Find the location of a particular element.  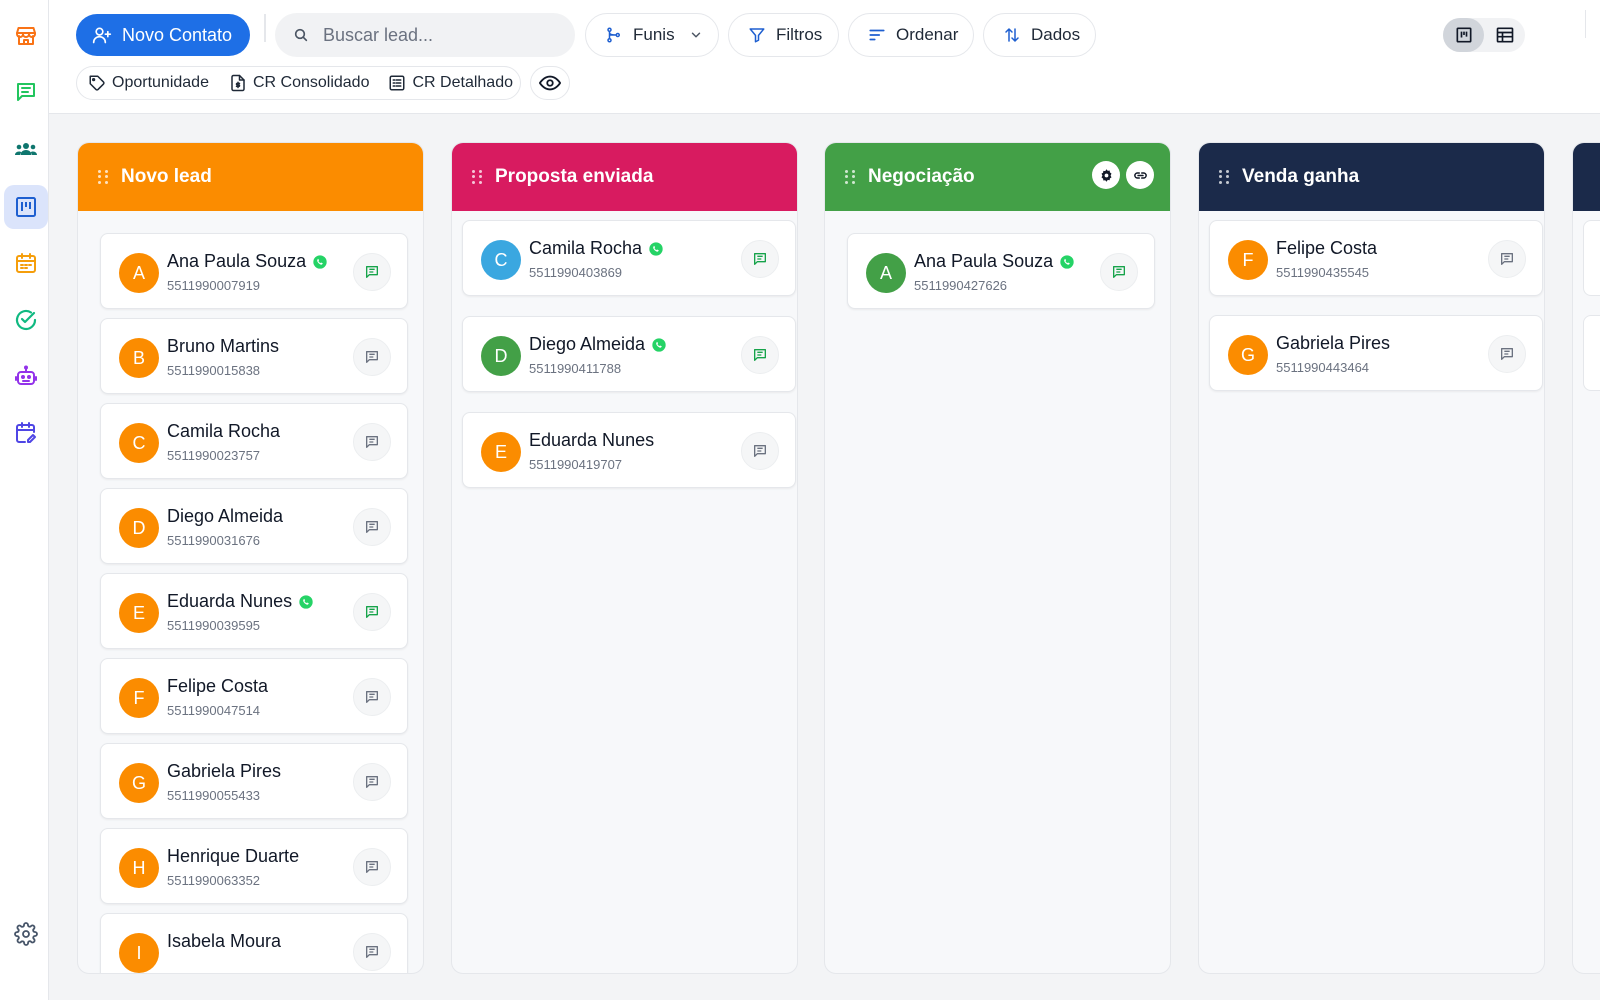

kanban-view-button is located at coordinates (1463, 35).